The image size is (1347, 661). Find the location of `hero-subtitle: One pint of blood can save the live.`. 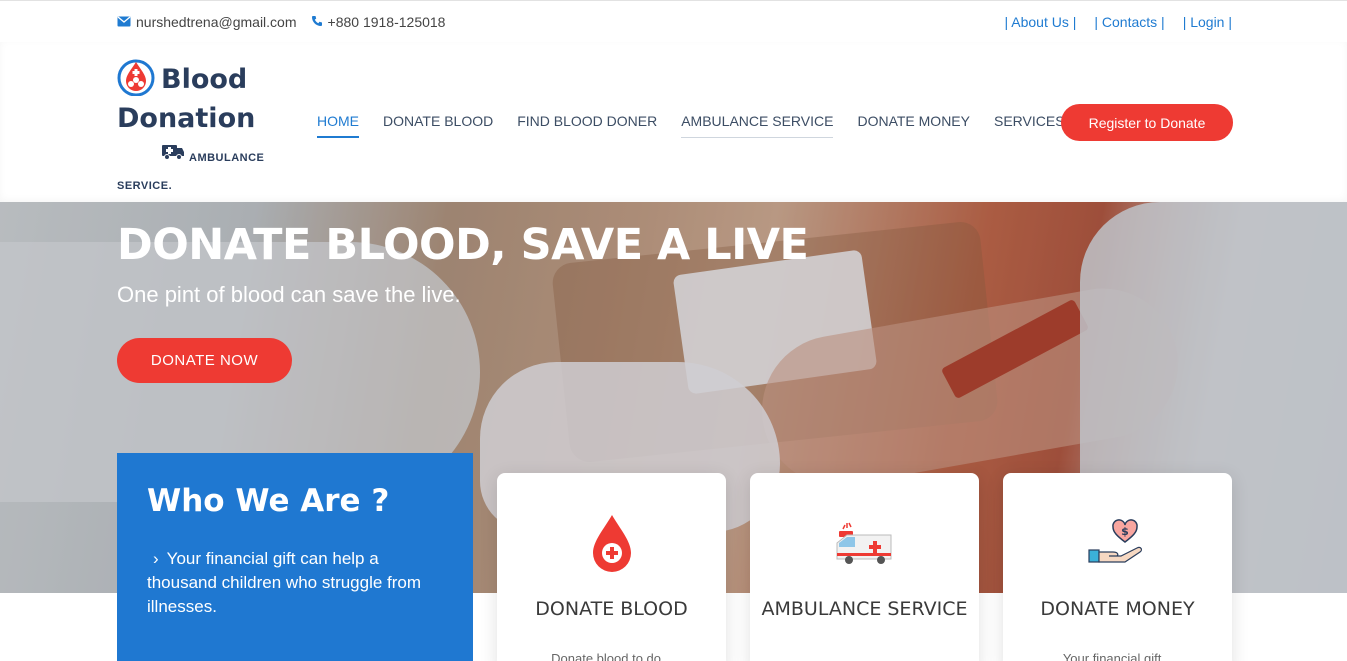

hero-subtitle: One pint of blood can save the live. is located at coordinates (289, 294).